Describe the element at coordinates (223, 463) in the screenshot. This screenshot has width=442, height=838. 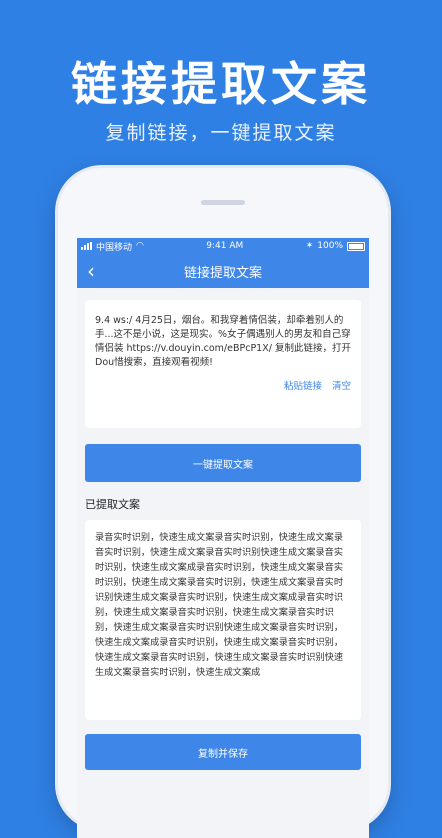
I see `extract-button: 一键提取文案` at that location.